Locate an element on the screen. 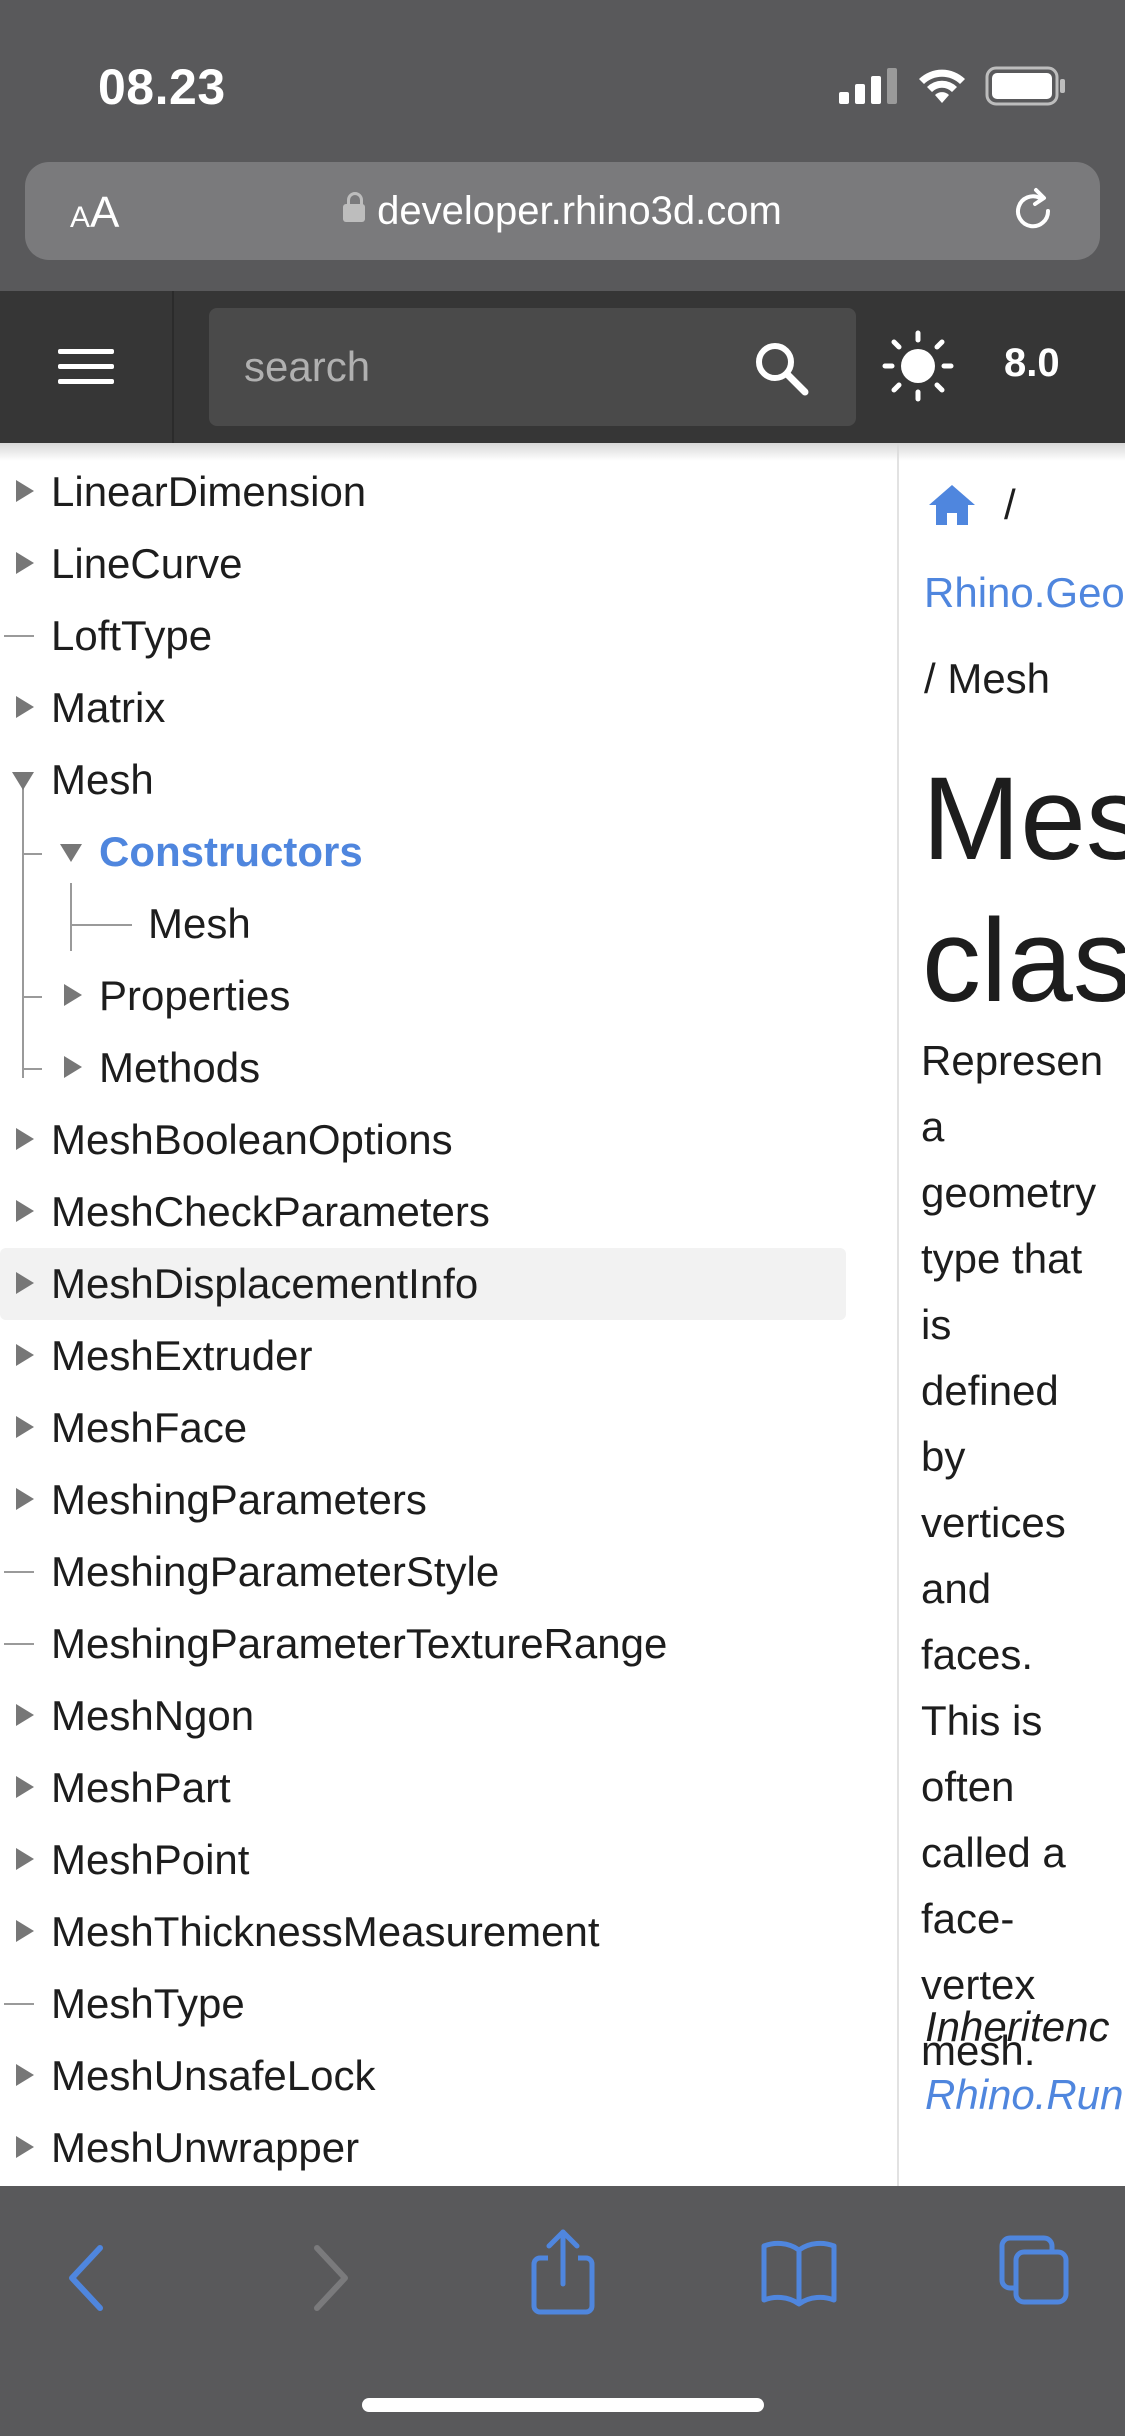 Image resolution: width=1125 pixels, height=2436 pixels. tree-item: MeshUnwrapper is located at coordinates (449, 2148).